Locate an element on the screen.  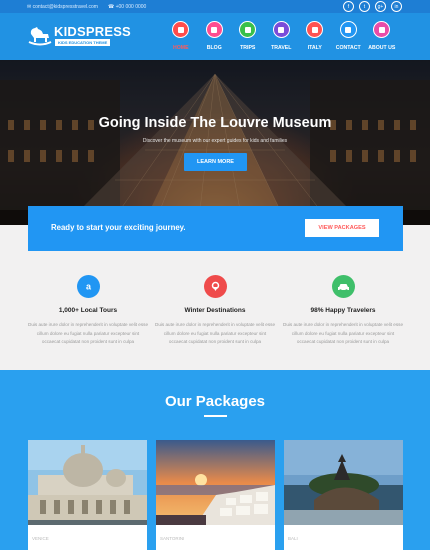
learn-more-button: LEARN MORE is located at coordinates (215, 162).